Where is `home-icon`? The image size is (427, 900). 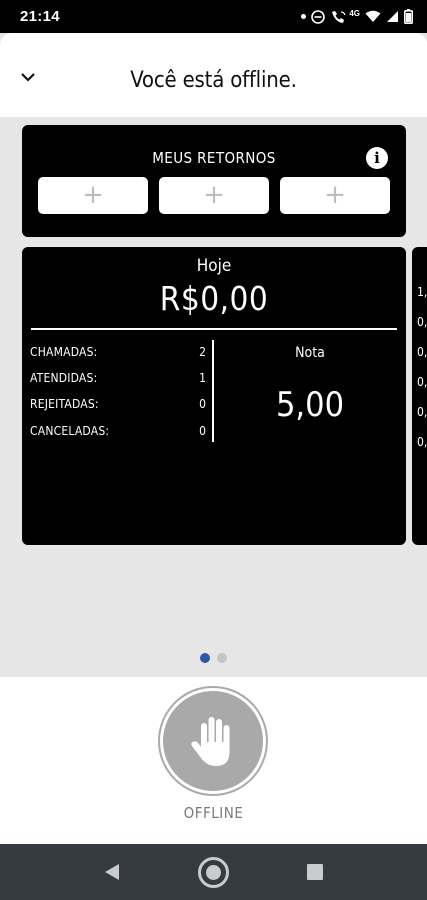 home-icon is located at coordinates (213, 872).